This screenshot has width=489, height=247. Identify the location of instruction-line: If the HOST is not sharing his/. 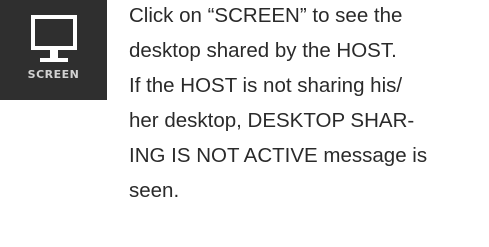
(266, 85).